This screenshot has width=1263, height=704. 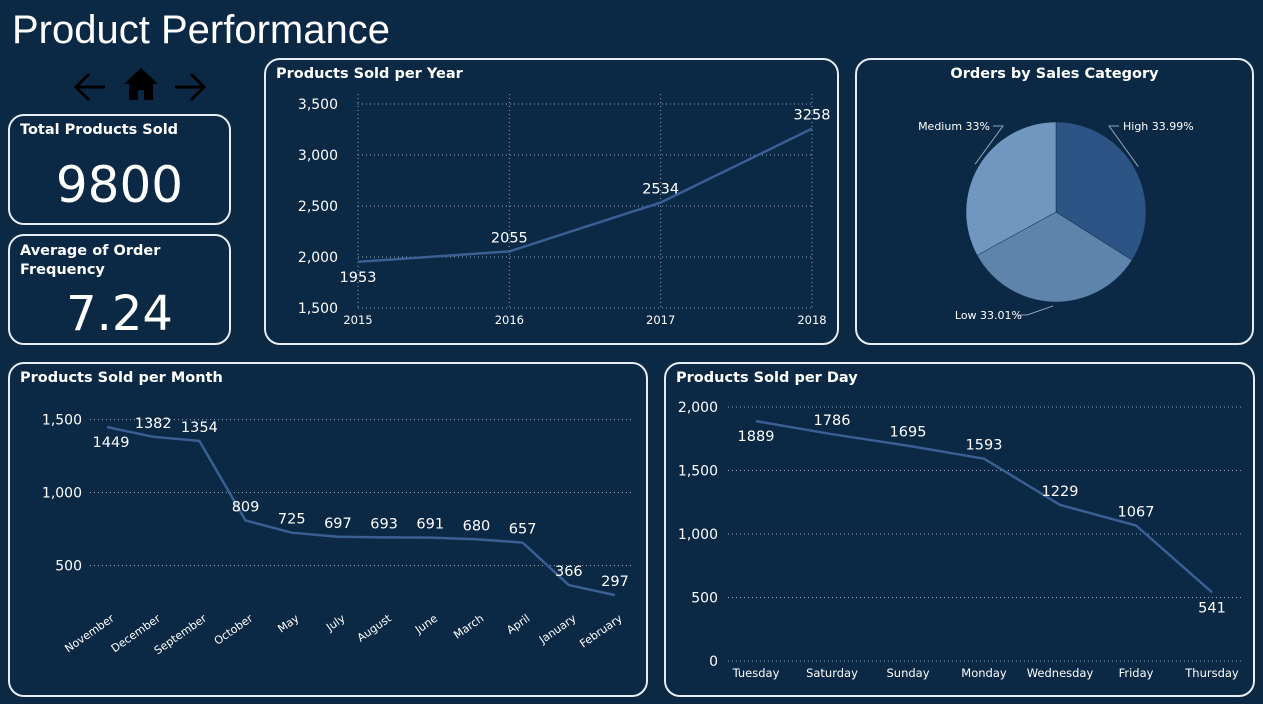 I want to click on data-label: 2534, so click(x=660, y=190).